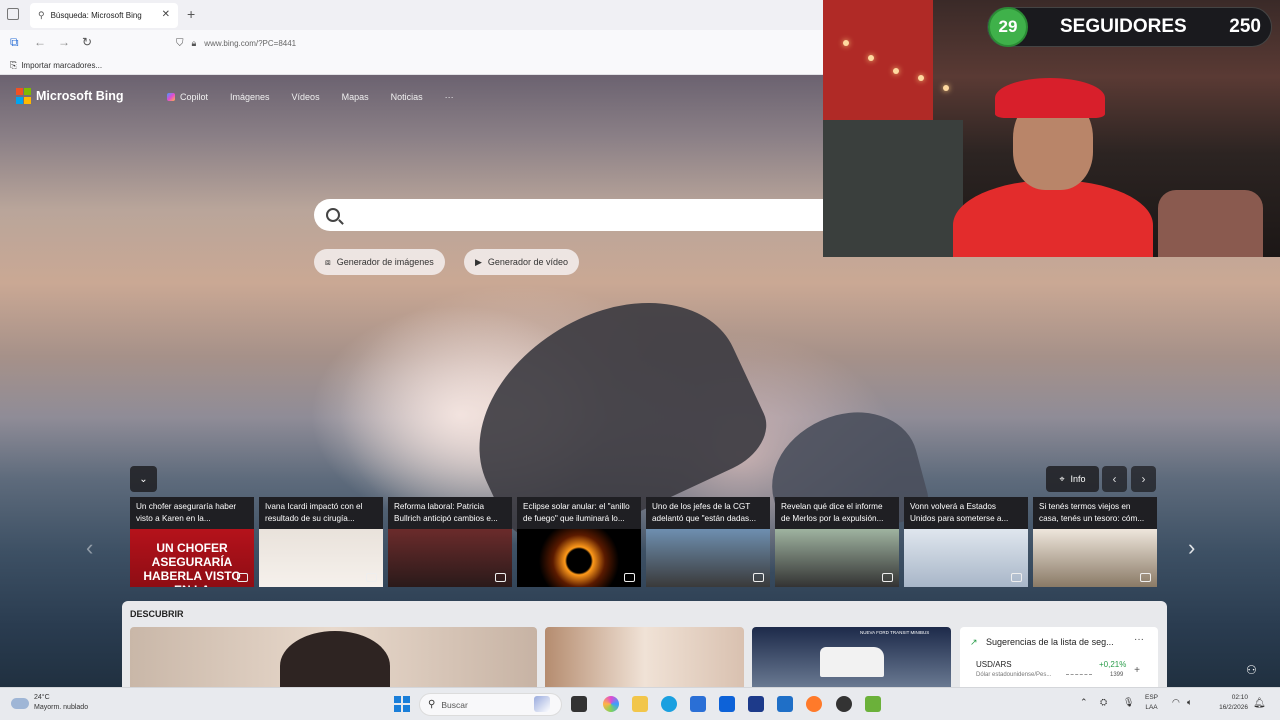 The image size is (1280, 720). I want to click on previous-image-button: ‹, so click(1114, 479).